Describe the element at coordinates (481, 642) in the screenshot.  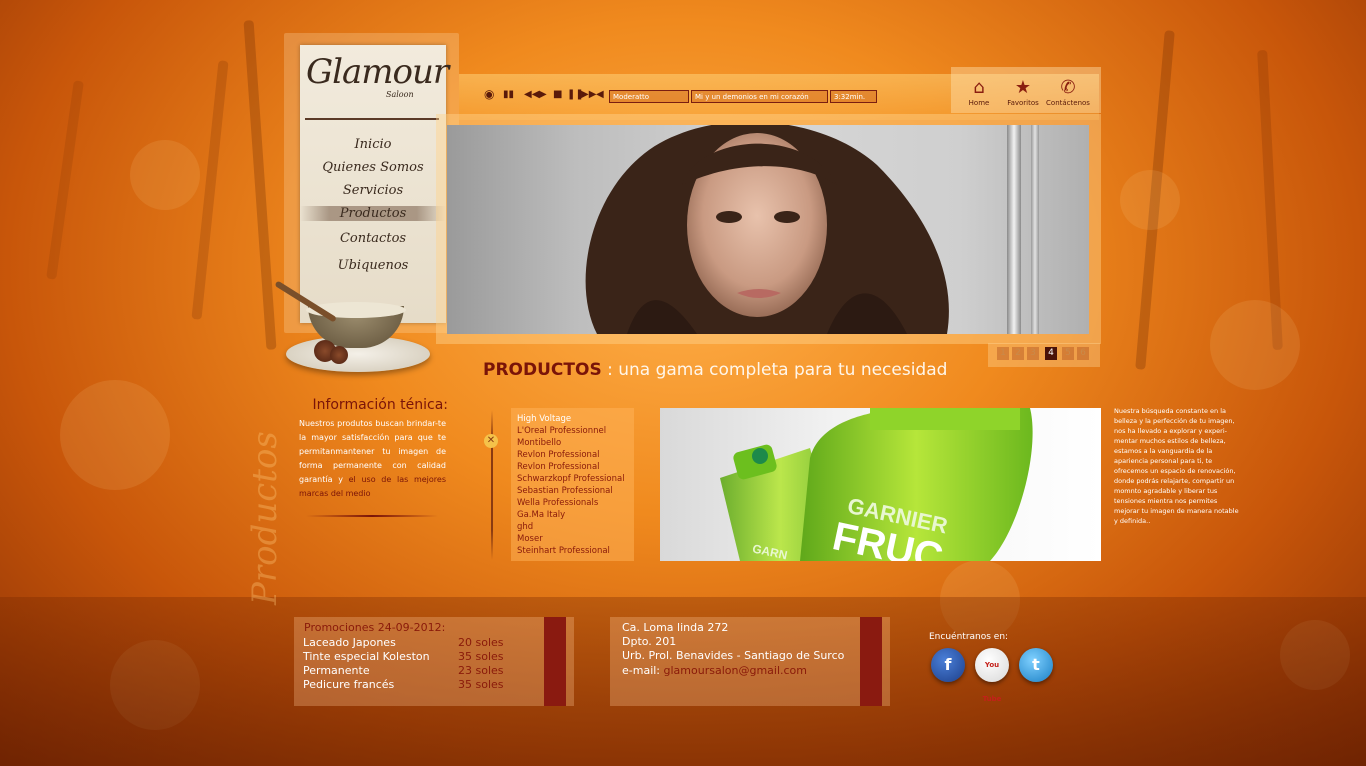
I see `promo-item-price: 20 soles` at that location.